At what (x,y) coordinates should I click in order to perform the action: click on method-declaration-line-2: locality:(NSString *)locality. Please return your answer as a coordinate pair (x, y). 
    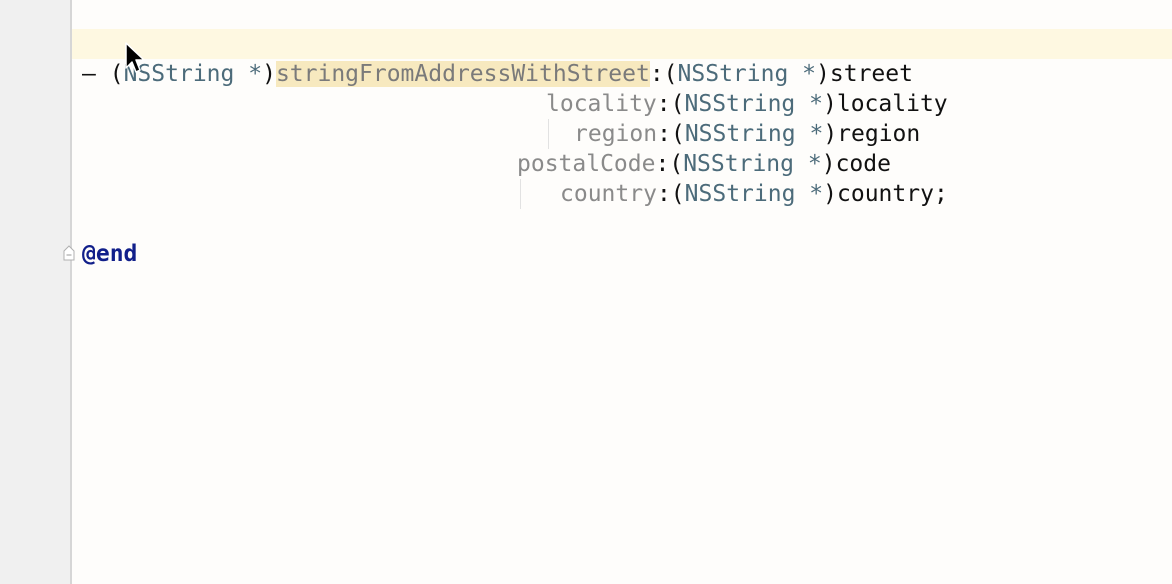
    Looking at the image, I should click on (747, 104).